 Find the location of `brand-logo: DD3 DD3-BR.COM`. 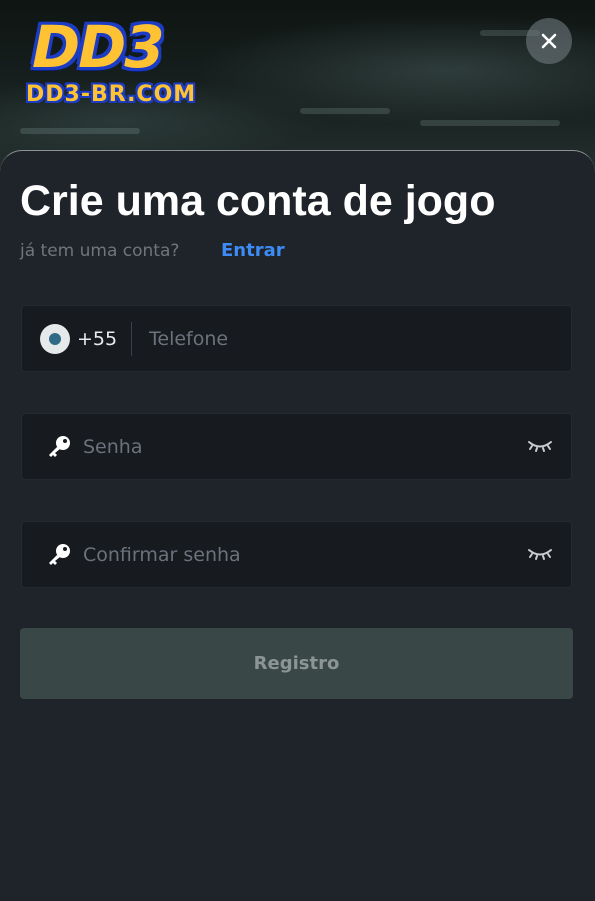

brand-logo: DD3 DD3-BR.COM is located at coordinates (122, 66).